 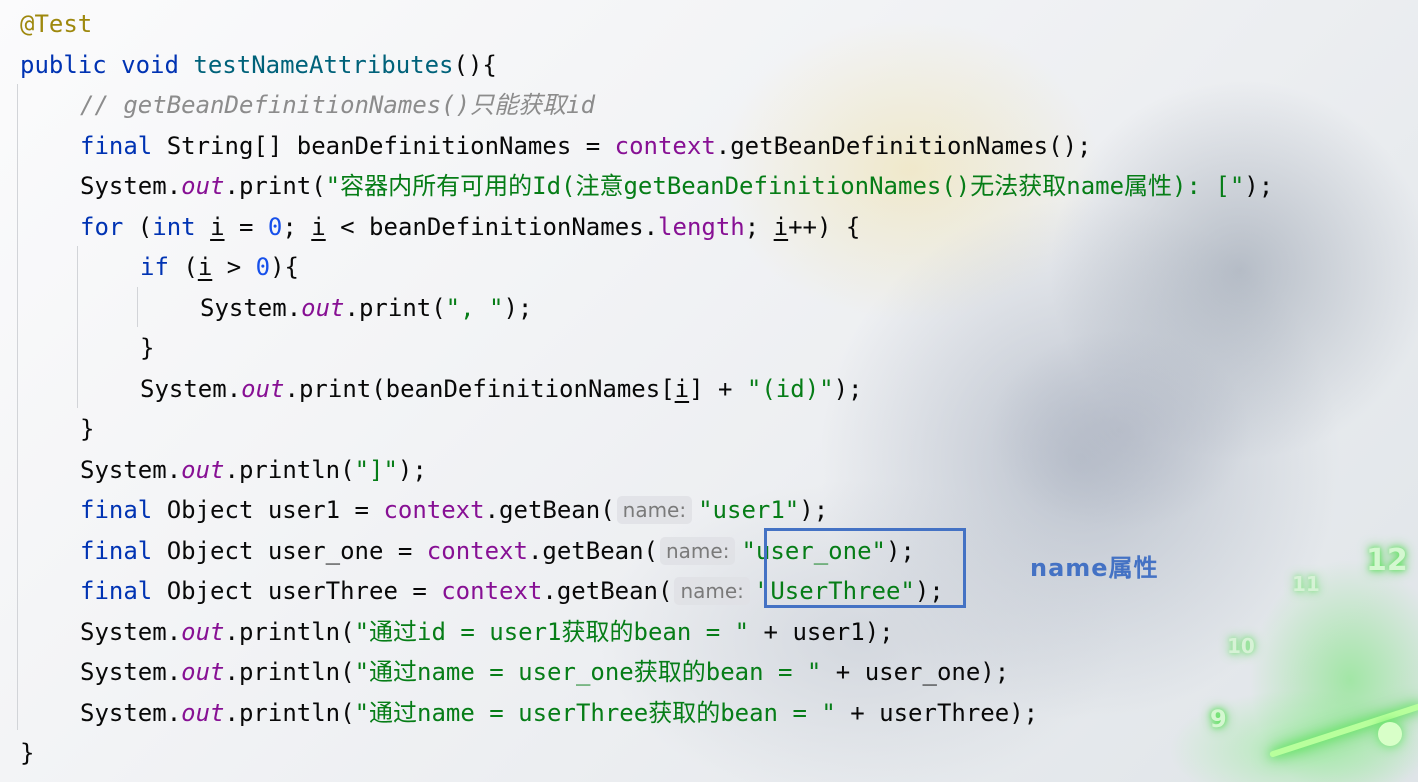 What do you see at coordinates (56, 24) in the screenshot?
I see `annotation-token: @Test` at bounding box center [56, 24].